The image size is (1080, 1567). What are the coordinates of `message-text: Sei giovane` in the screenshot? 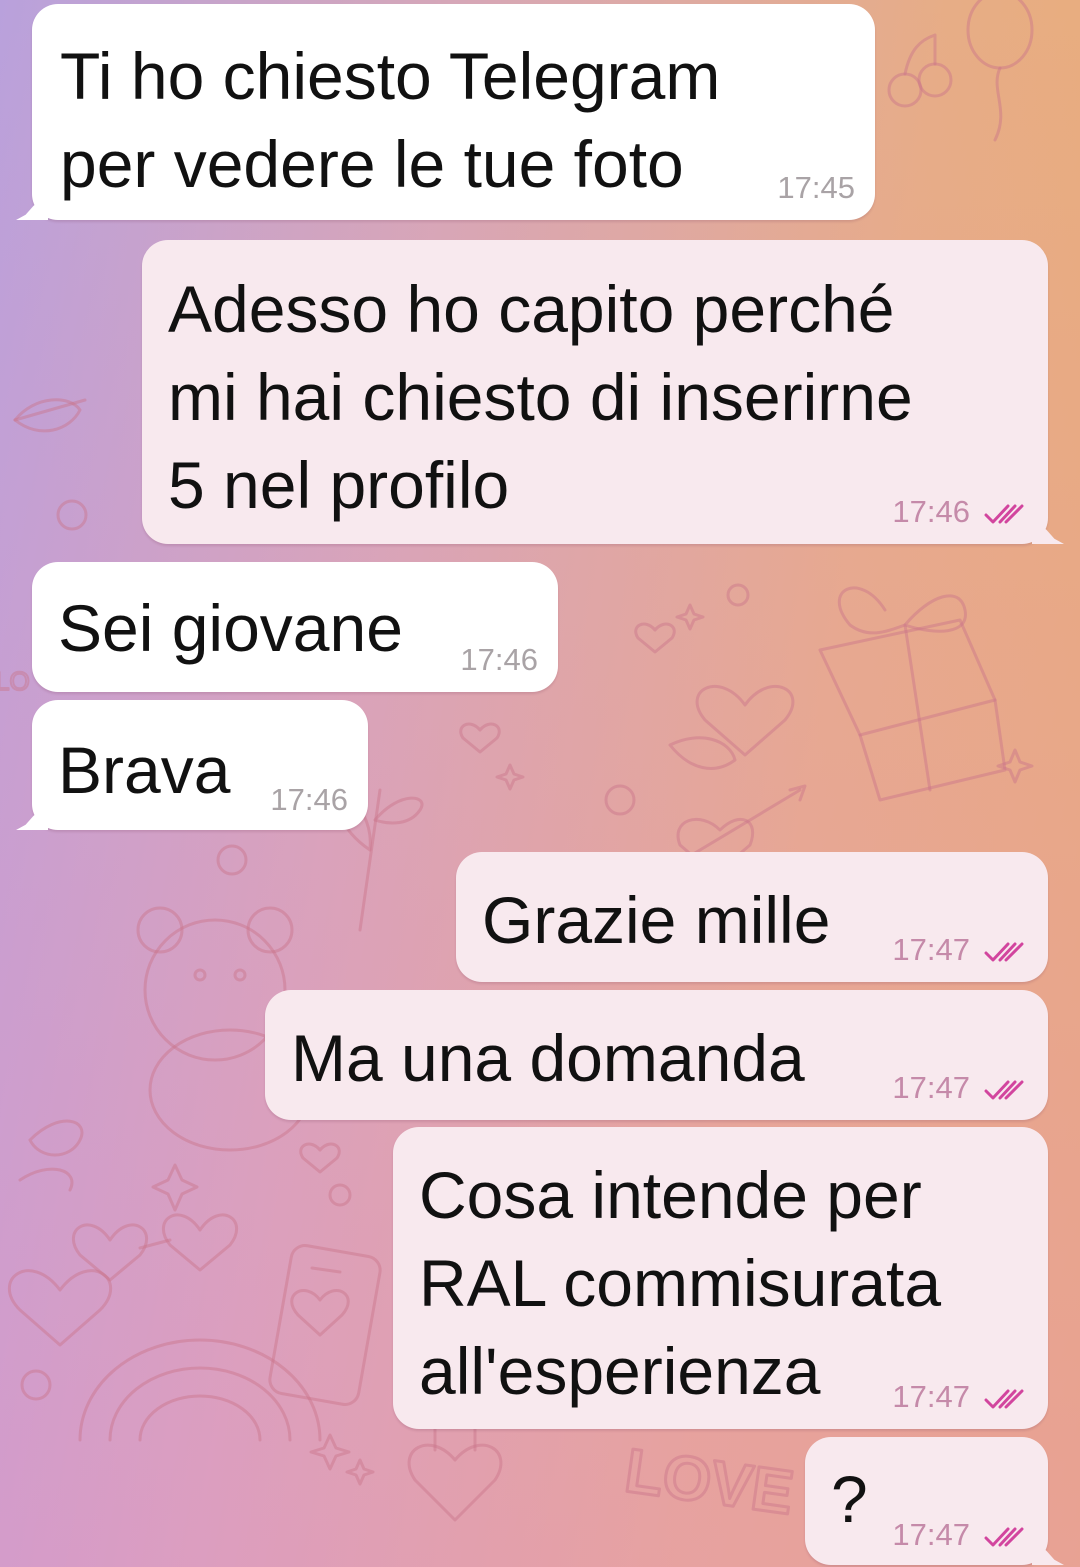 It's located at (230, 628).